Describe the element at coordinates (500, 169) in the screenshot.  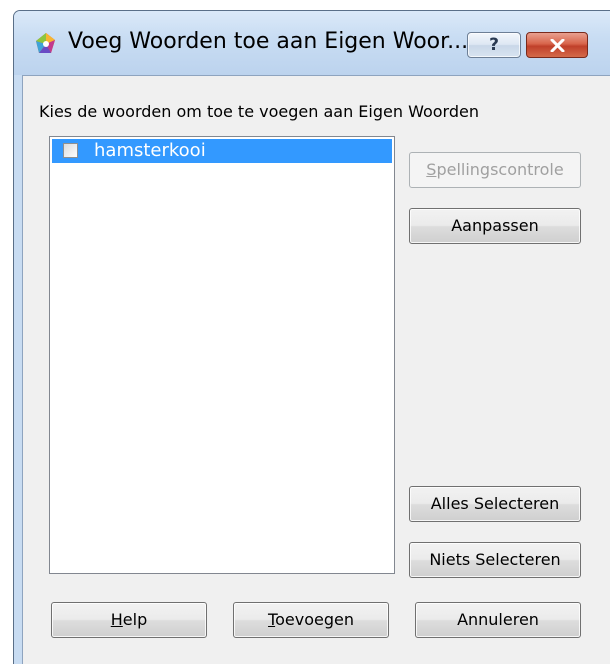
I see `spellcheck-label: pellingscontrole` at that location.